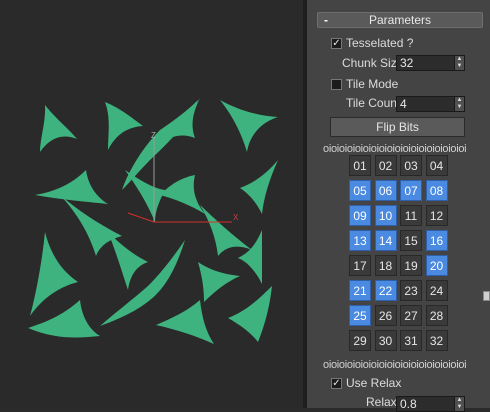 This screenshot has height=412, width=490. What do you see at coordinates (385, 240) in the screenshot?
I see `bit-toggle-14: 14` at bounding box center [385, 240].